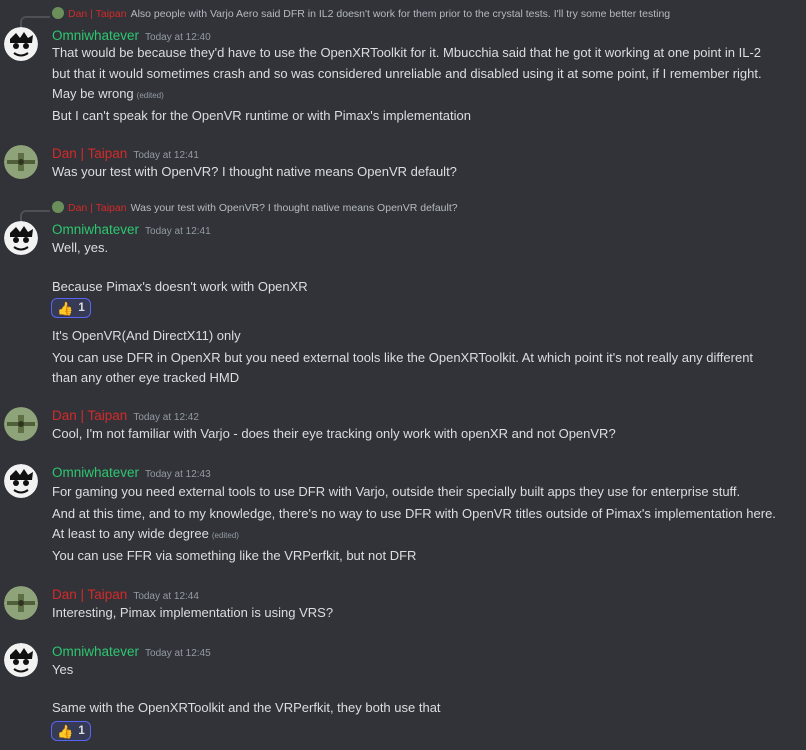 The height and width of the screenshot is (750, 806). What do you see at coordinates (130, 533) in the screenshot?
I see `message-text: At least to any wide degree` at bounding box center [130, 533].